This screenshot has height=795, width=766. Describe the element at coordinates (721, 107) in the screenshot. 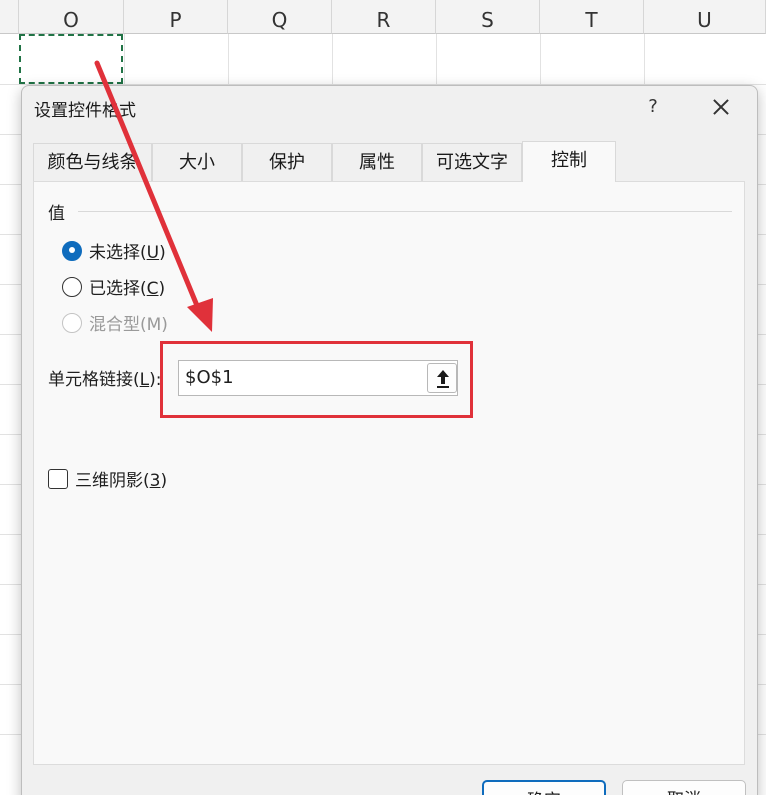

I see `close-icon` at that location.